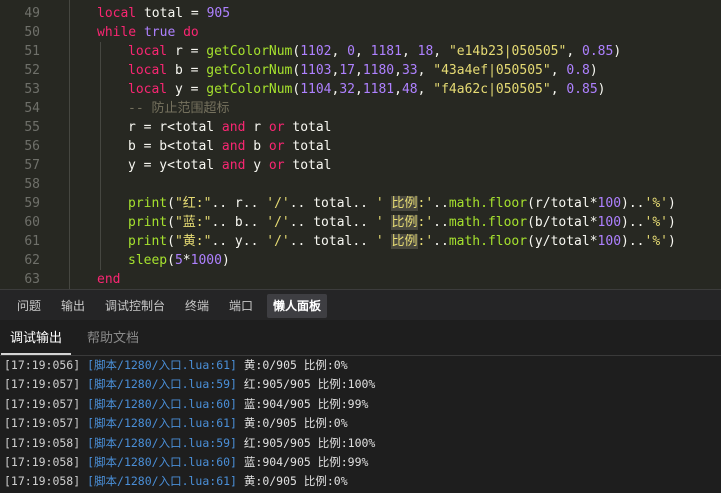 The image size is (721, 493). What do you see at coordinates (230, 146) in the screenshot?
I see `code-text: b = b<total and b or total` at bounding box center [230, 146].